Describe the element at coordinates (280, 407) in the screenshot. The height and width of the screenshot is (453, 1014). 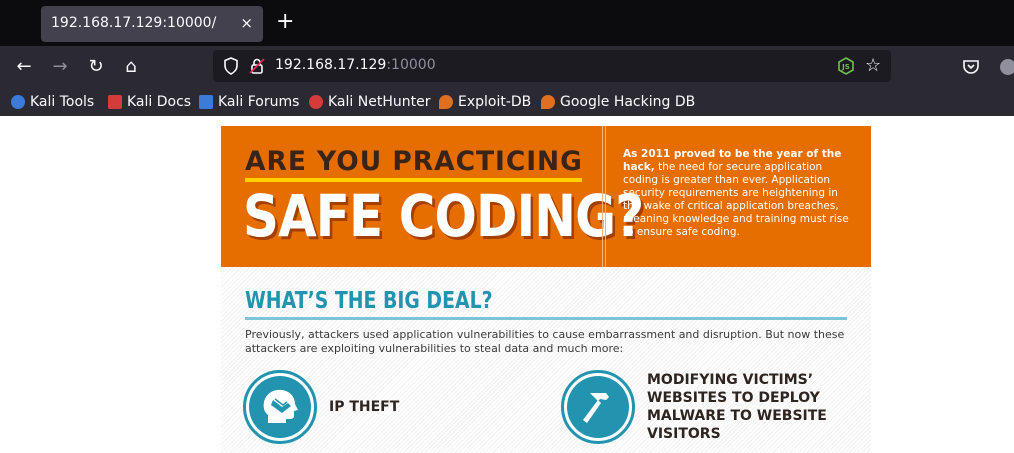
I see `head-hand-icon` at that location.